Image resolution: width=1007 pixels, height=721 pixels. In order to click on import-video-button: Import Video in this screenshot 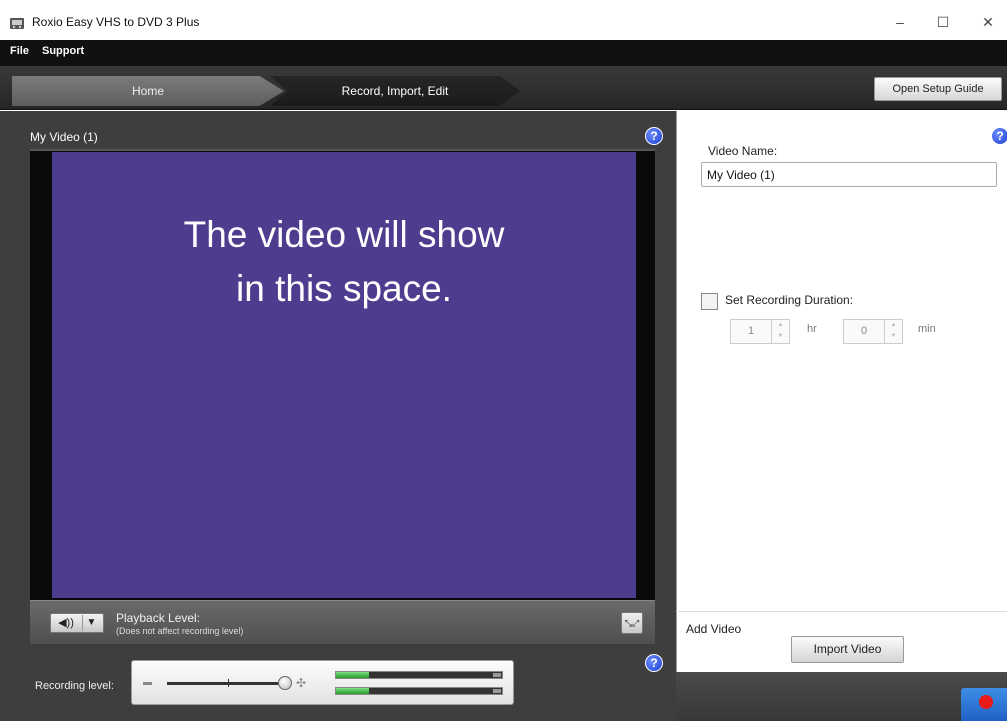, I will do `click(847, 649)`.